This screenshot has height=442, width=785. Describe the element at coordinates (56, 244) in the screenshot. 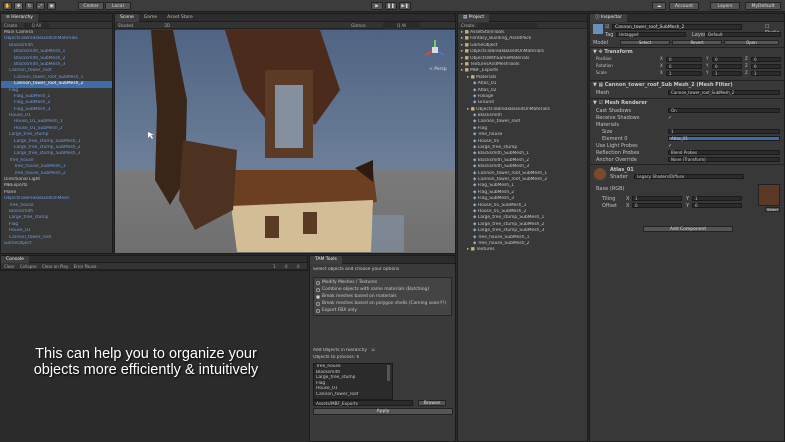

I see `hierarchy-item: GameObject` at that location.